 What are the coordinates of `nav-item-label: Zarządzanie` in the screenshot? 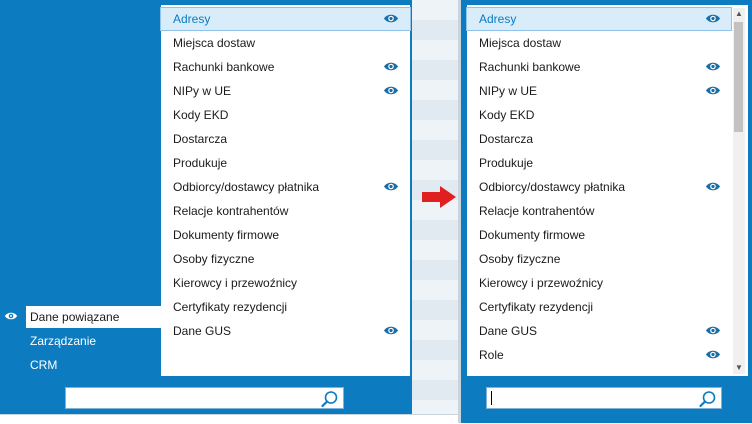 It's located at (63, 341).